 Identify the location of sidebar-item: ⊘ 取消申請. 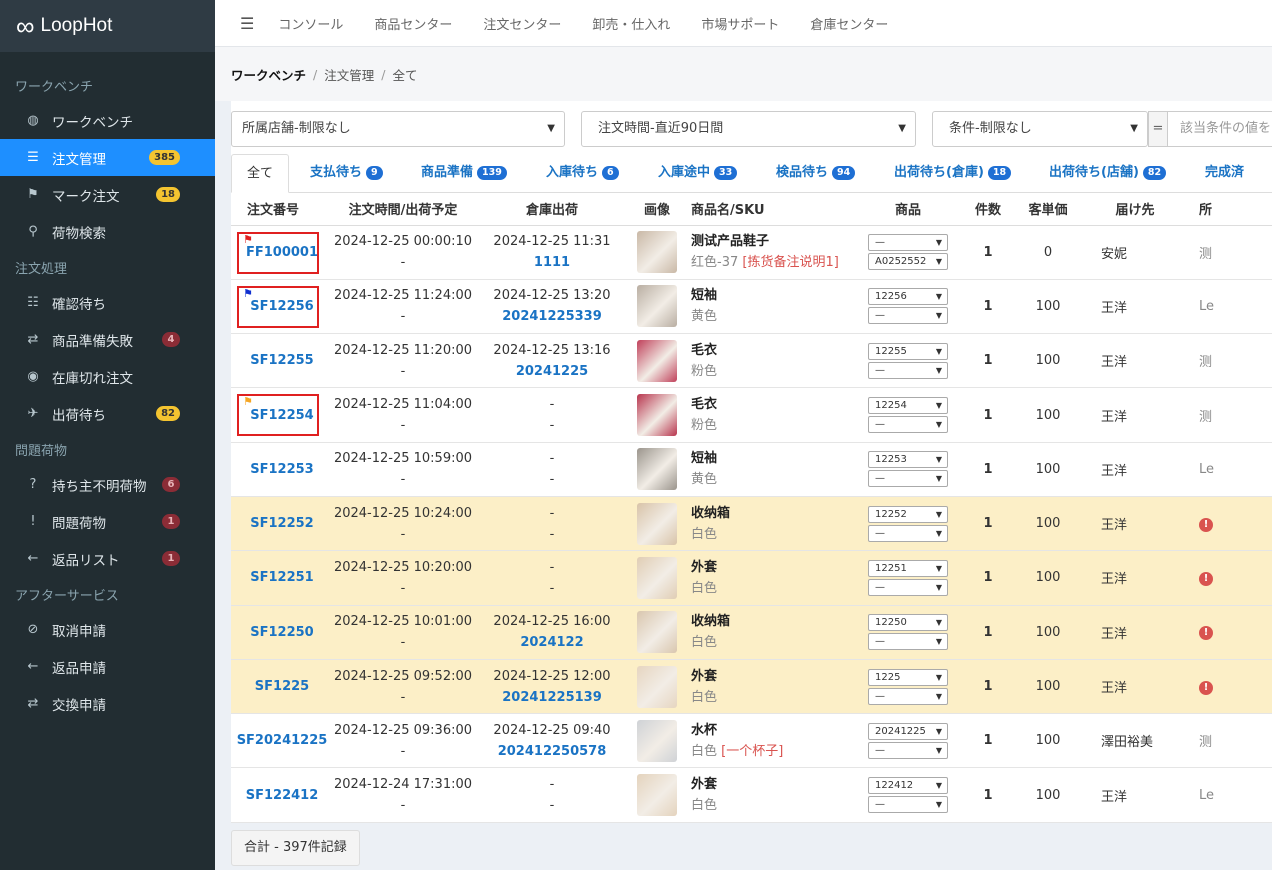
(107, 629).